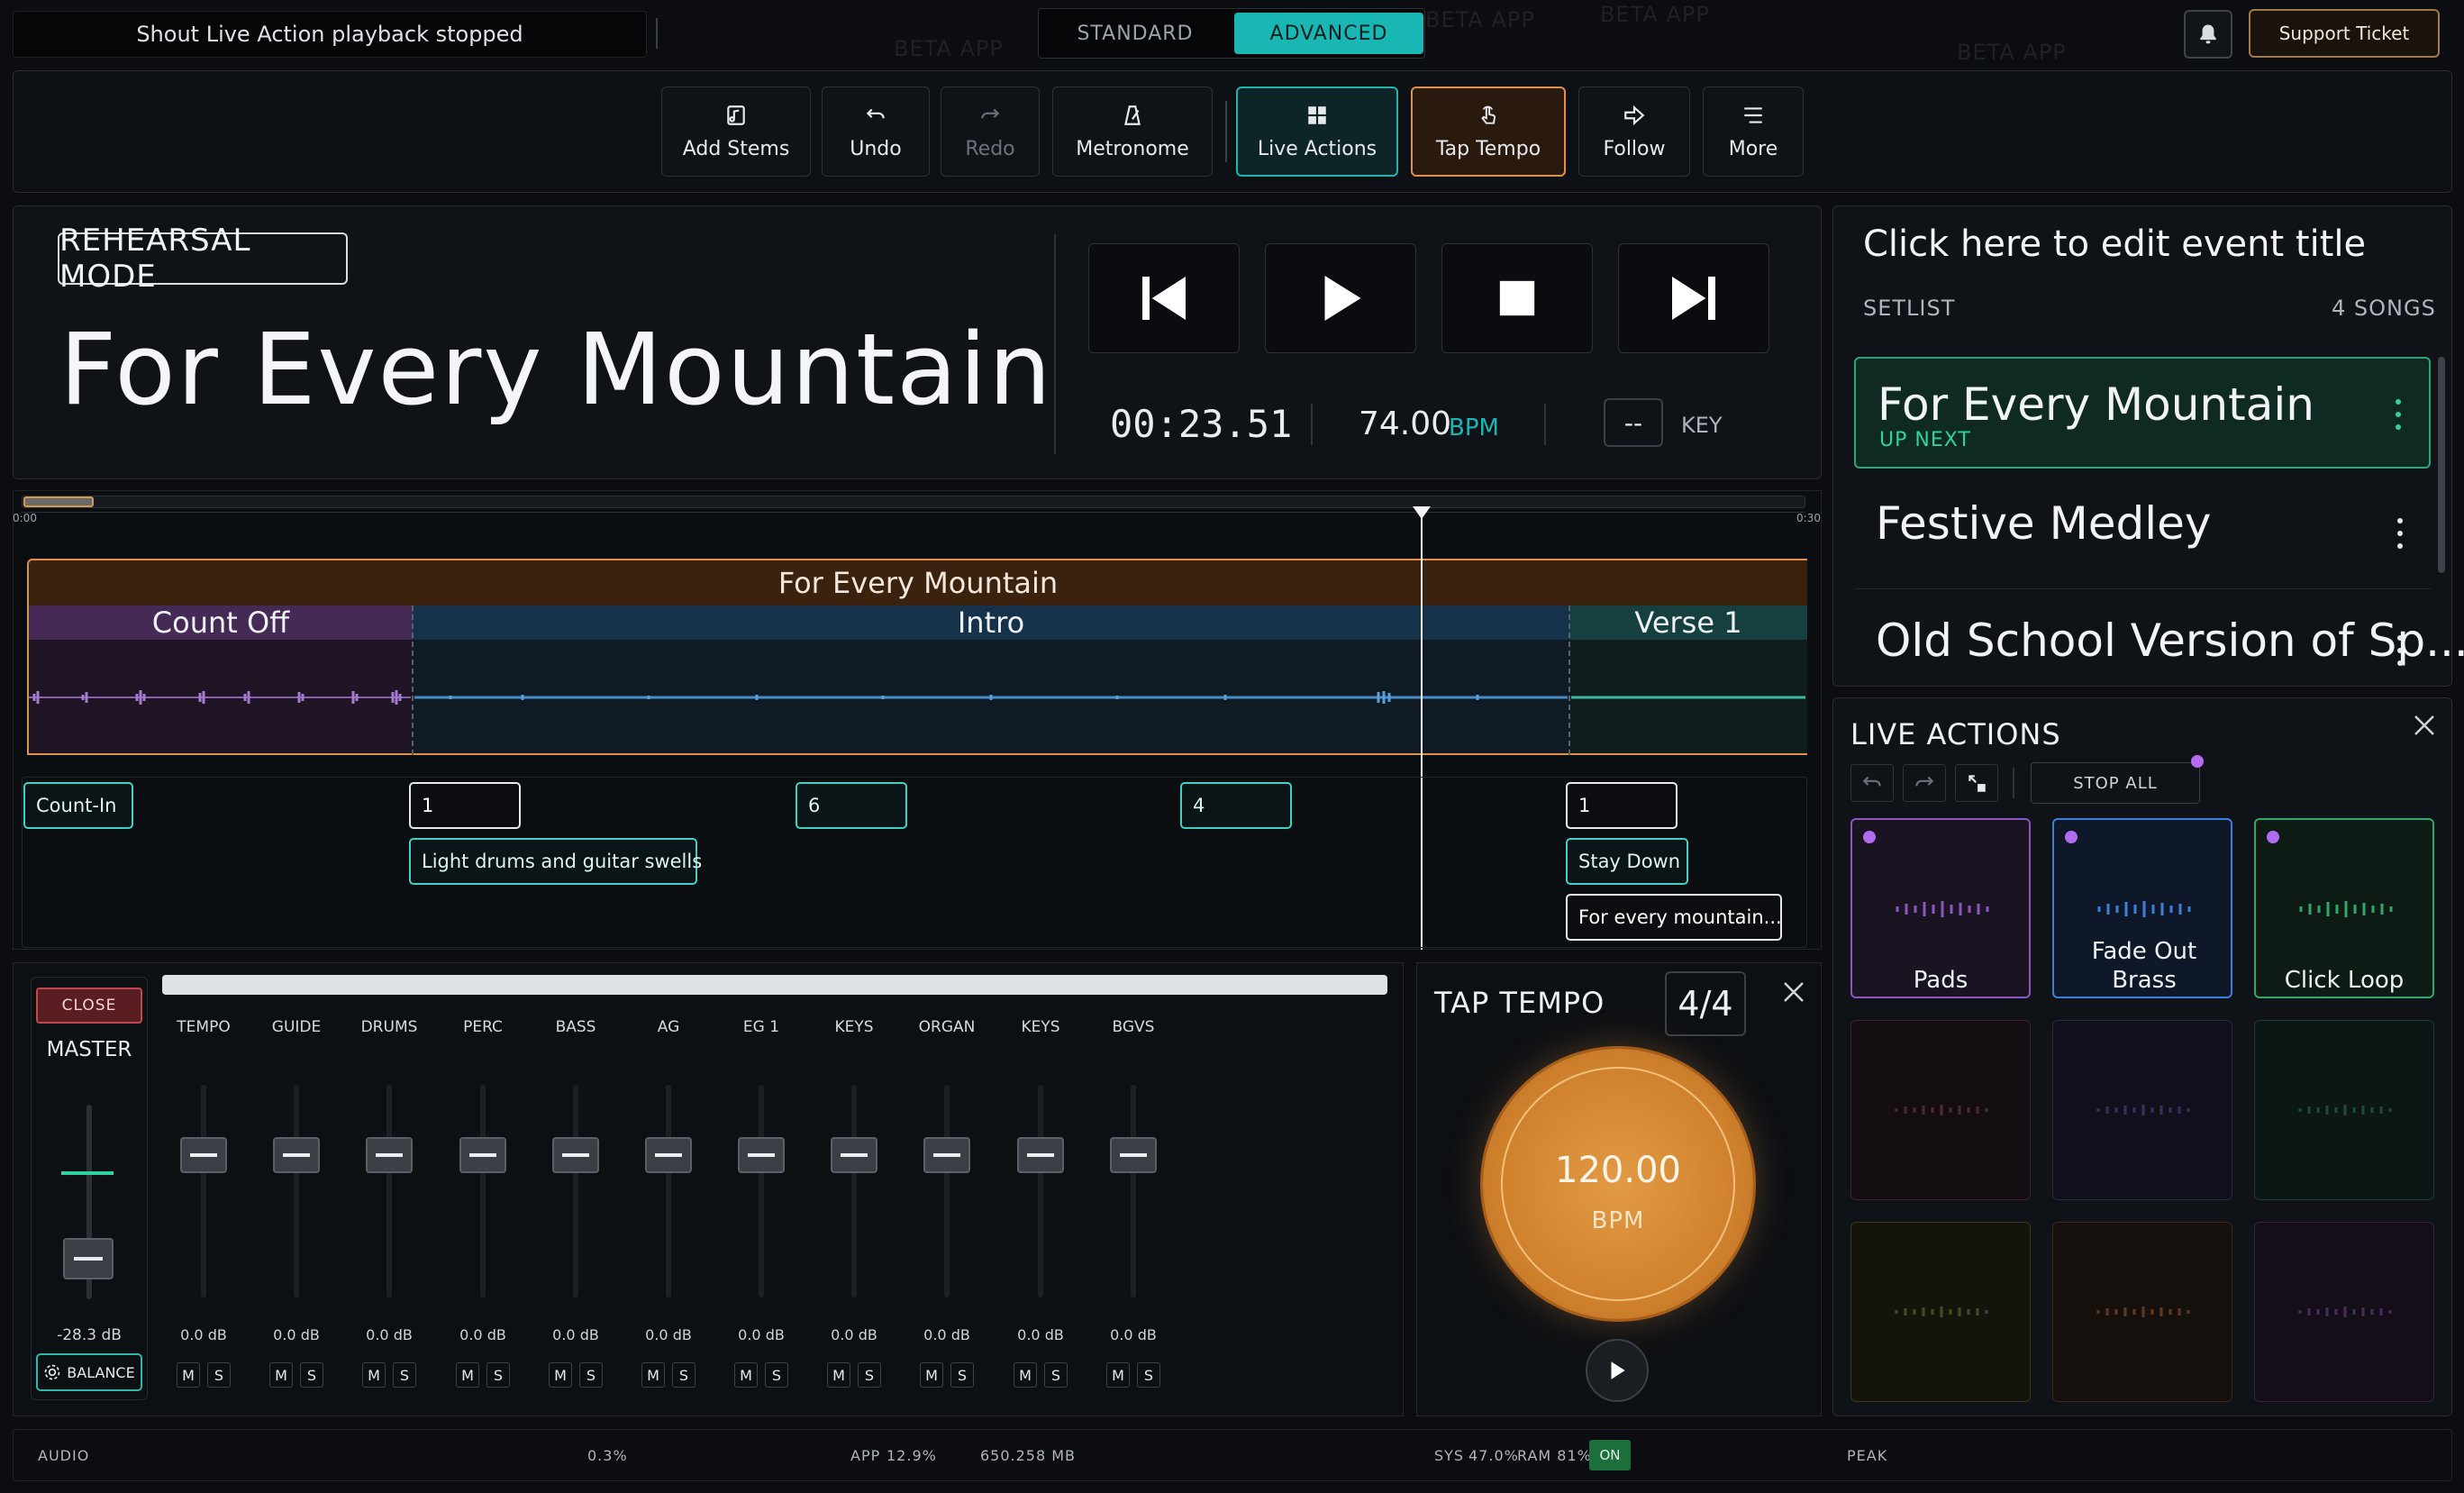  I want to click on live-redo-button, so click(1924, 783).